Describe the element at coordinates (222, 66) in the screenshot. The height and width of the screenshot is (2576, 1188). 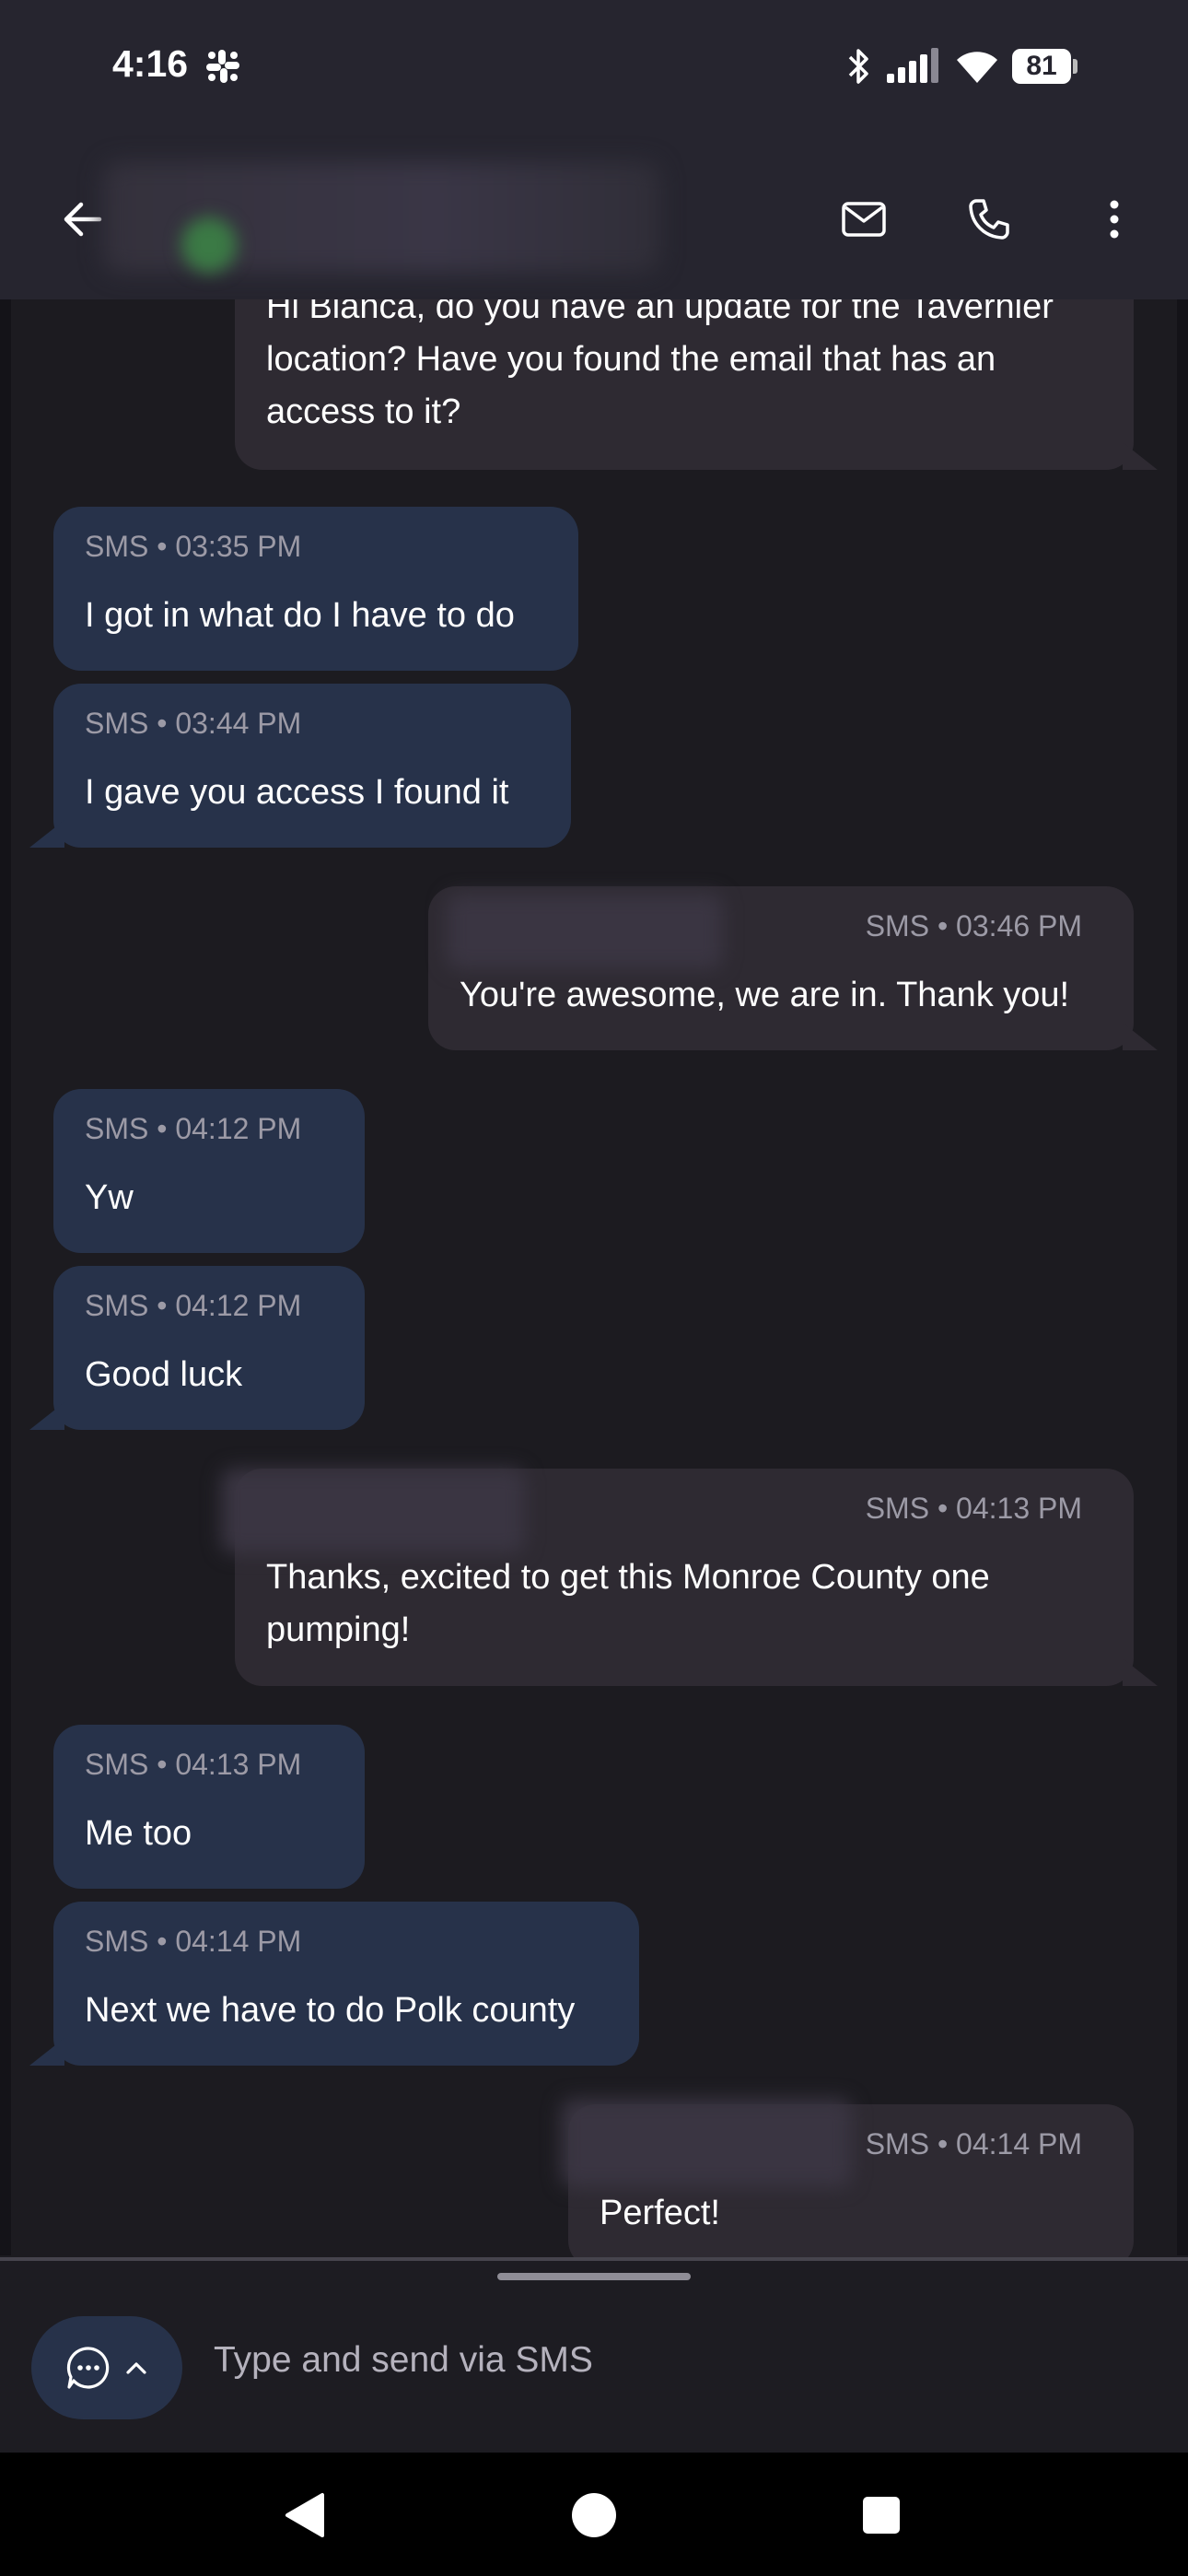
I see `slack-icon` at that location.